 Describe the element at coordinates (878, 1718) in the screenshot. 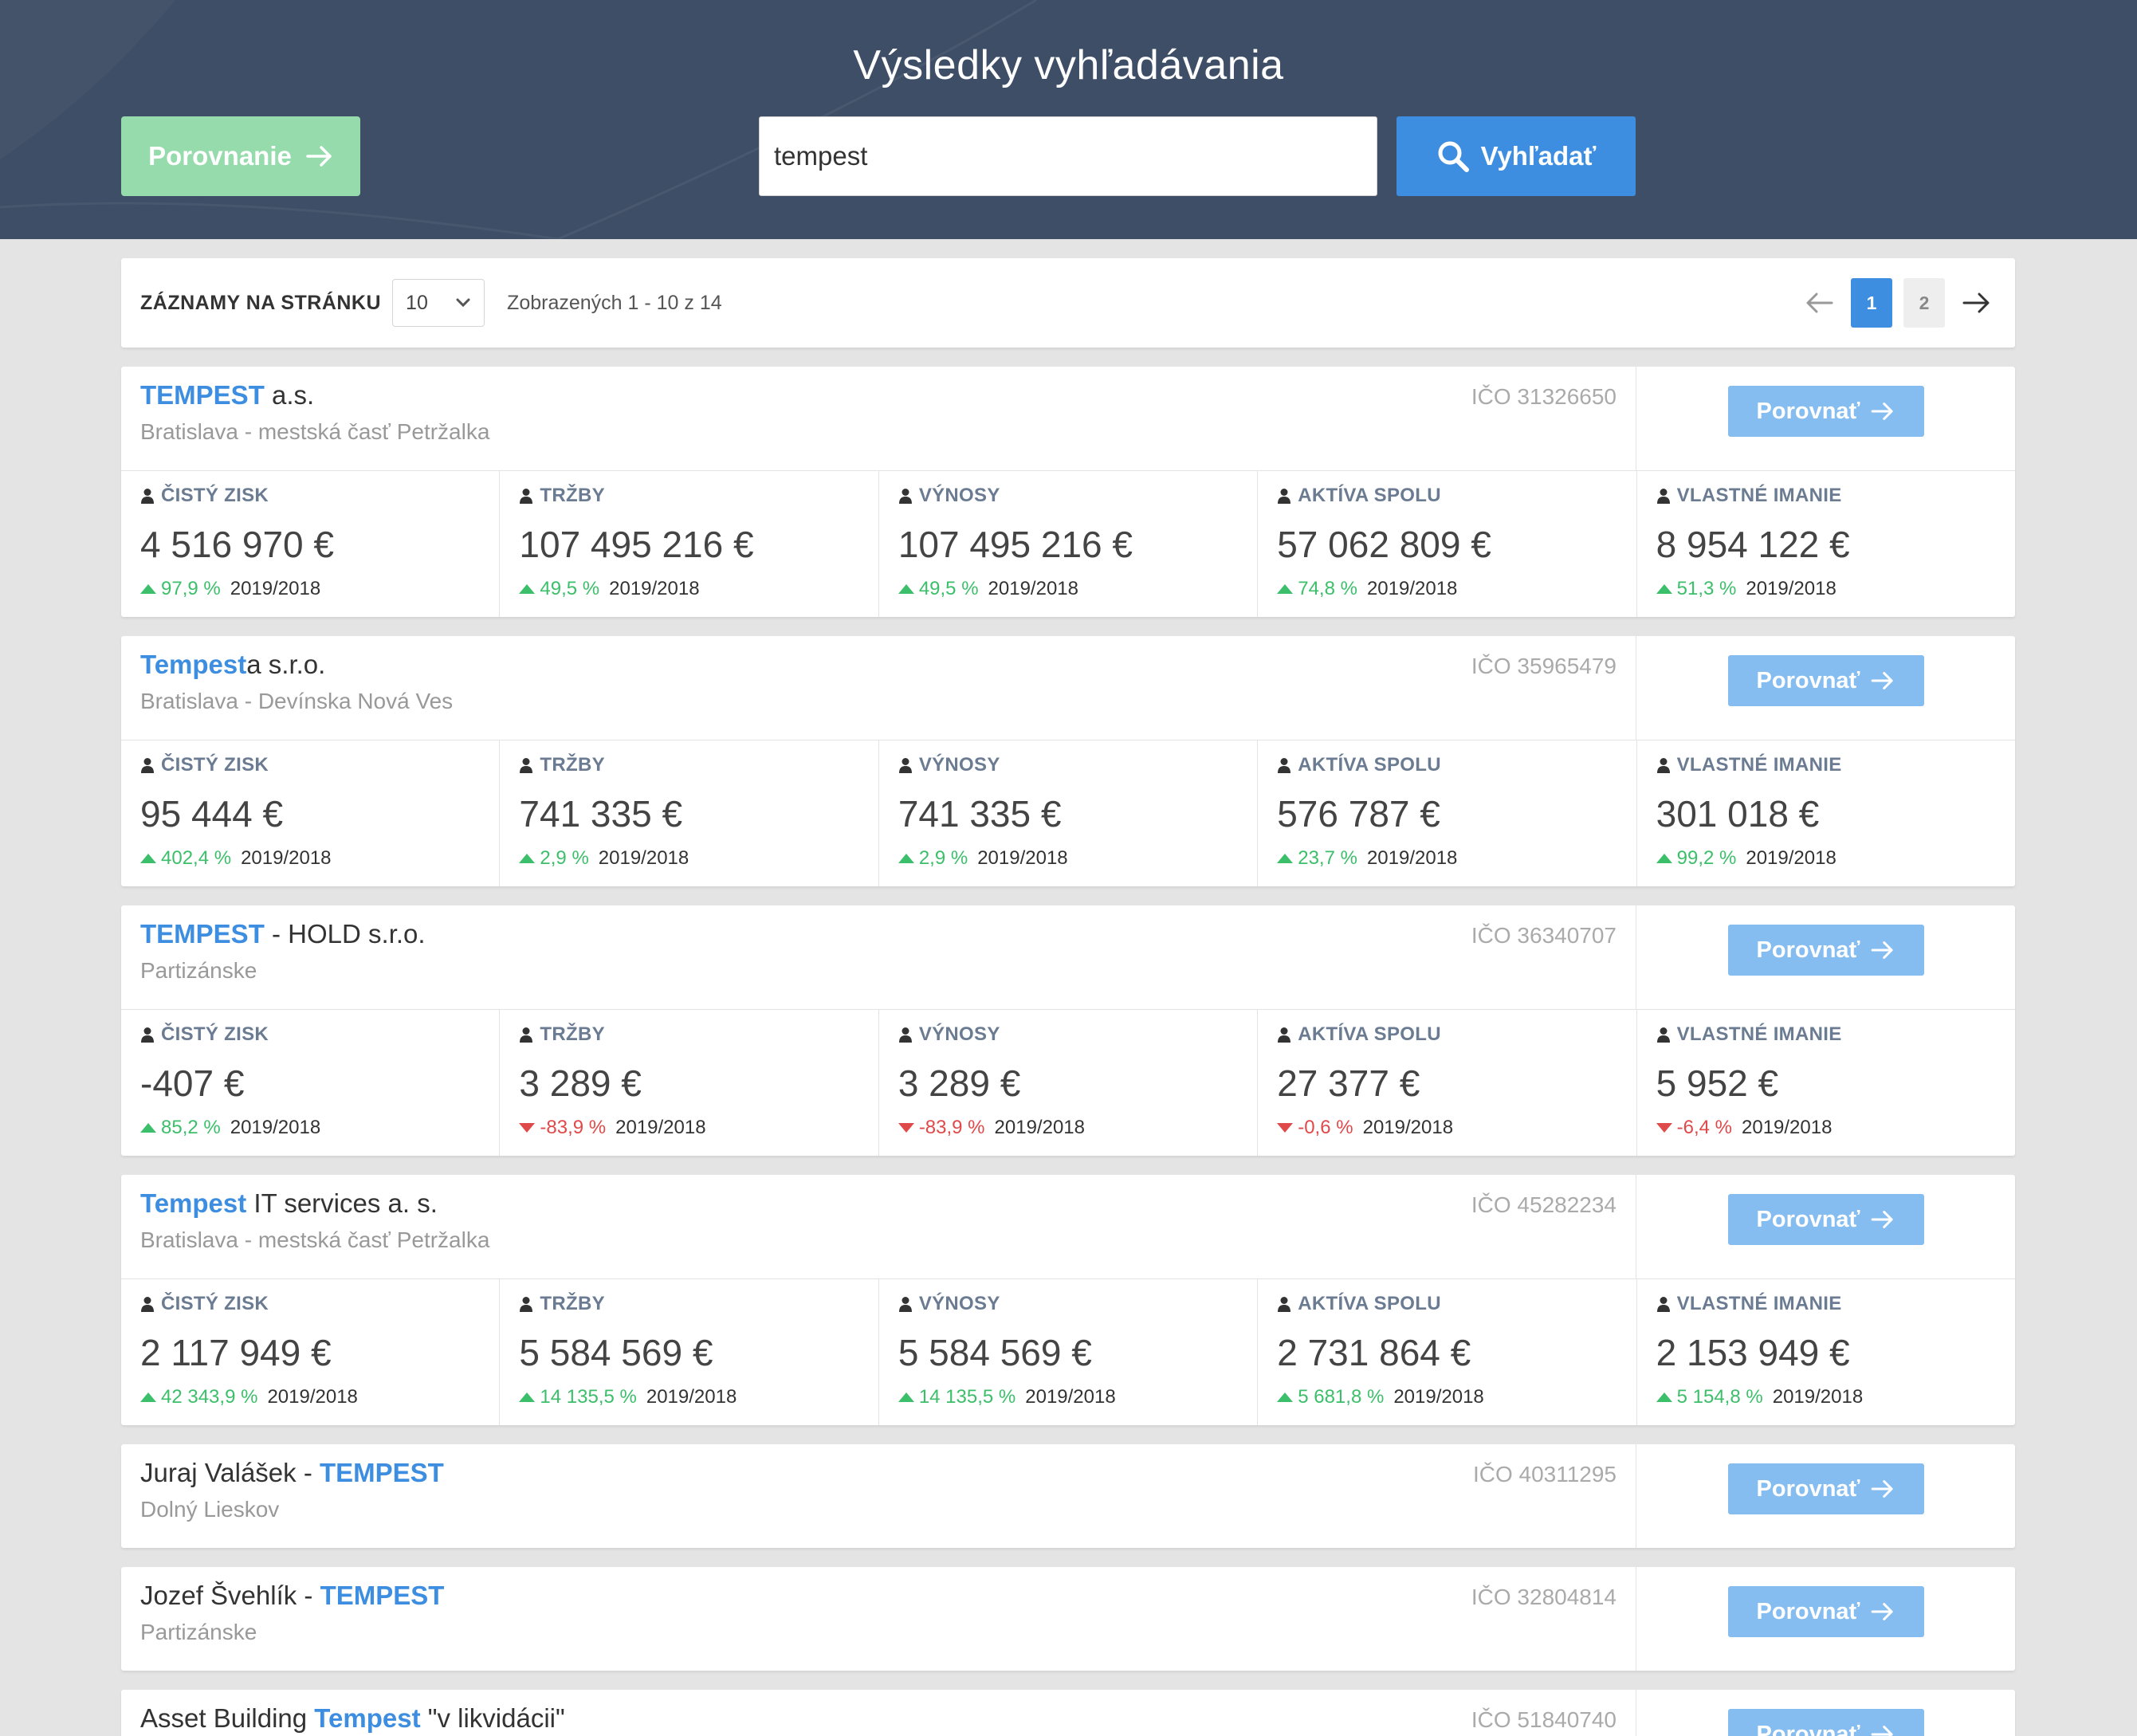

I see `company-name: Asset Building Tempest "v likvidácii"` at that location.